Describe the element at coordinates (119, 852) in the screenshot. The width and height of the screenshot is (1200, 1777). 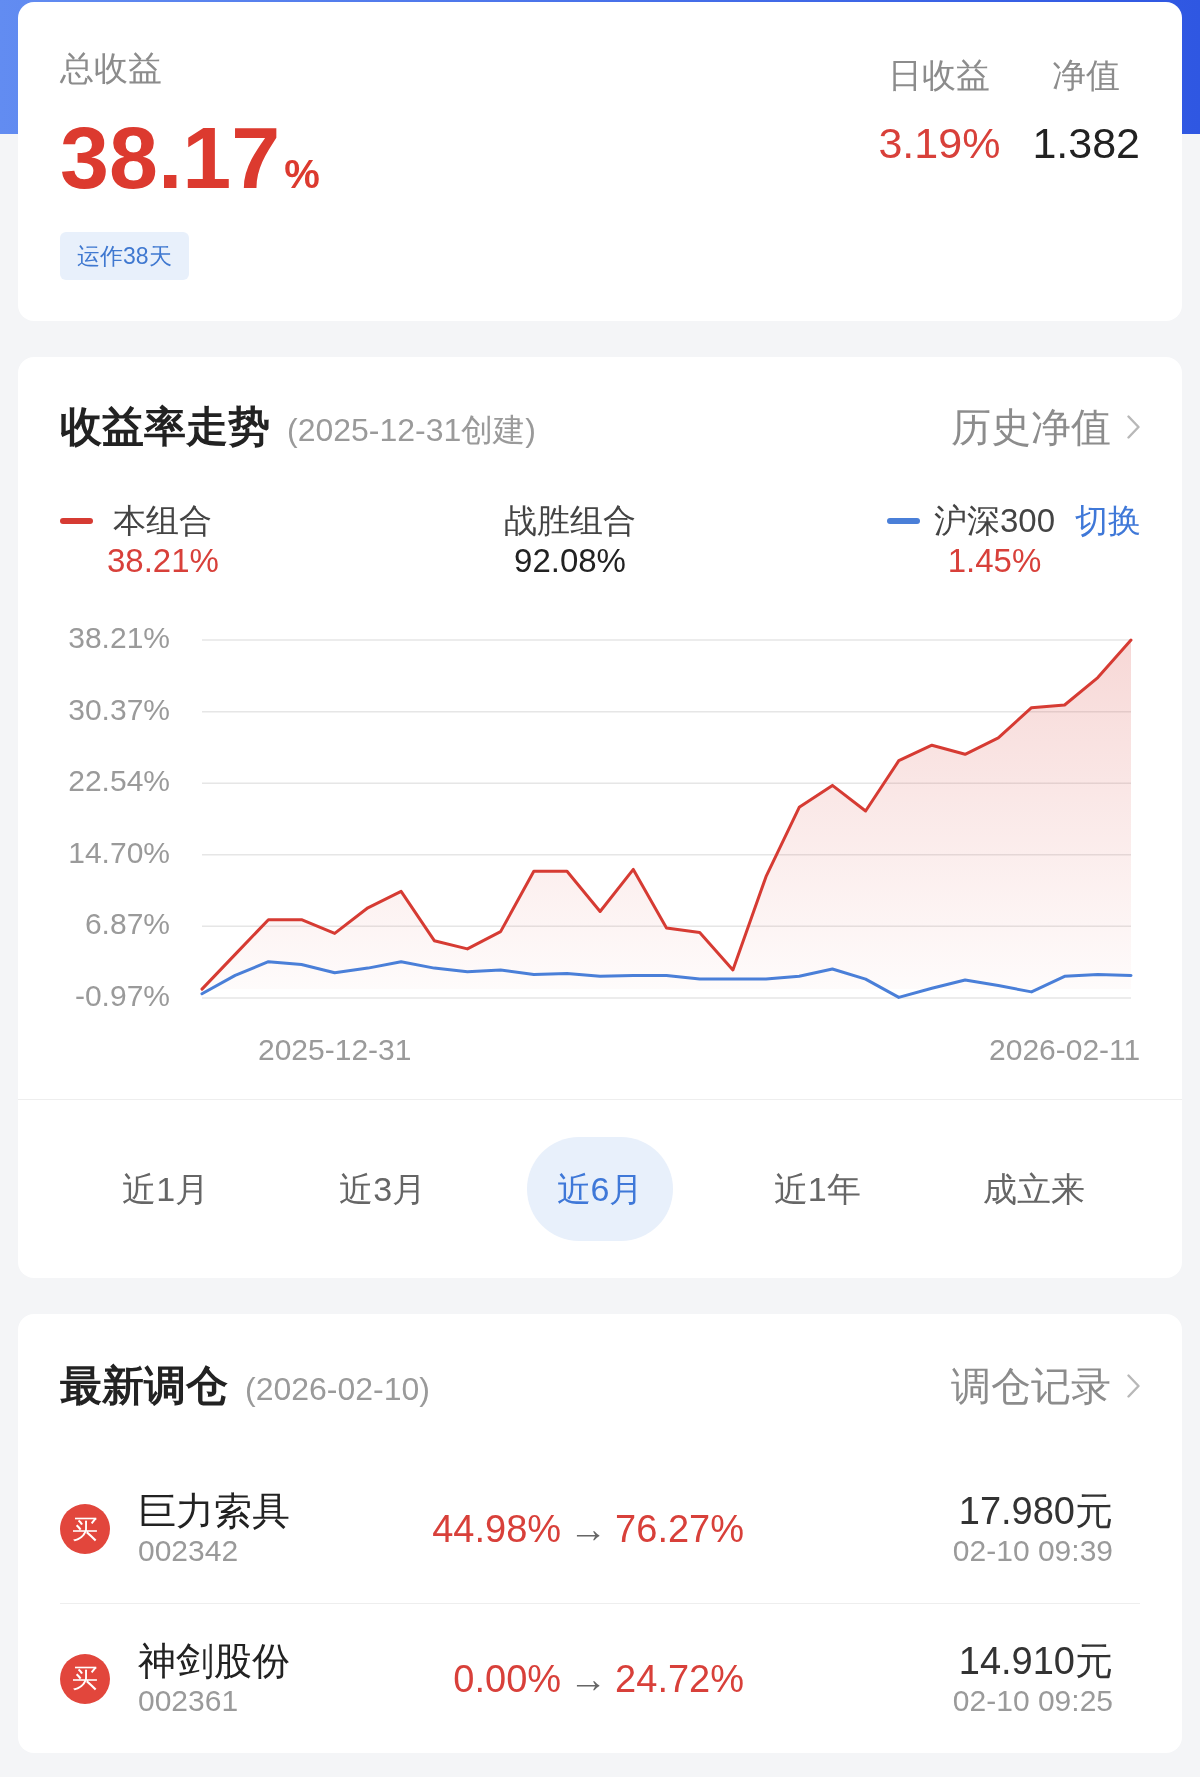
I see `y-axis-label: 14.70%` at that location.